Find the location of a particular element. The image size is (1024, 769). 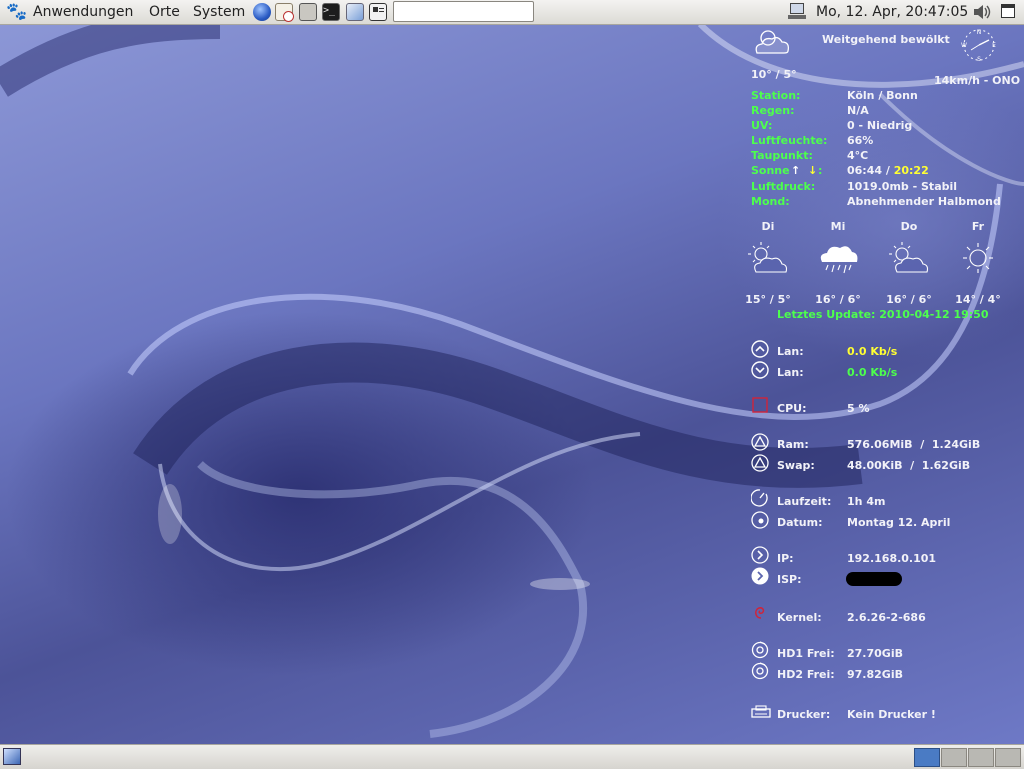

swap-triangle-icon is located at coordinates (760, 463).